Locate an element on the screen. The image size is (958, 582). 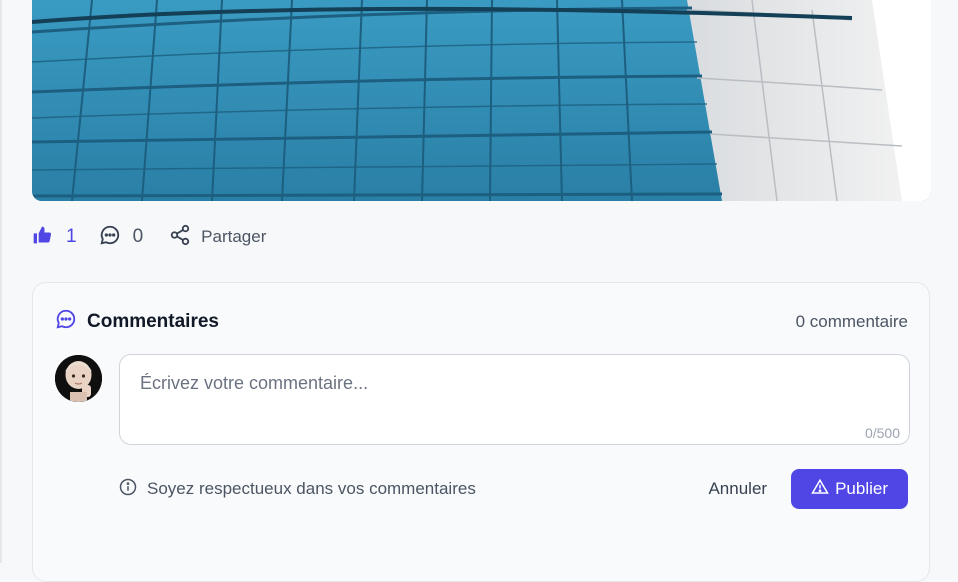
share-icon is located at coordinates (180, 237).